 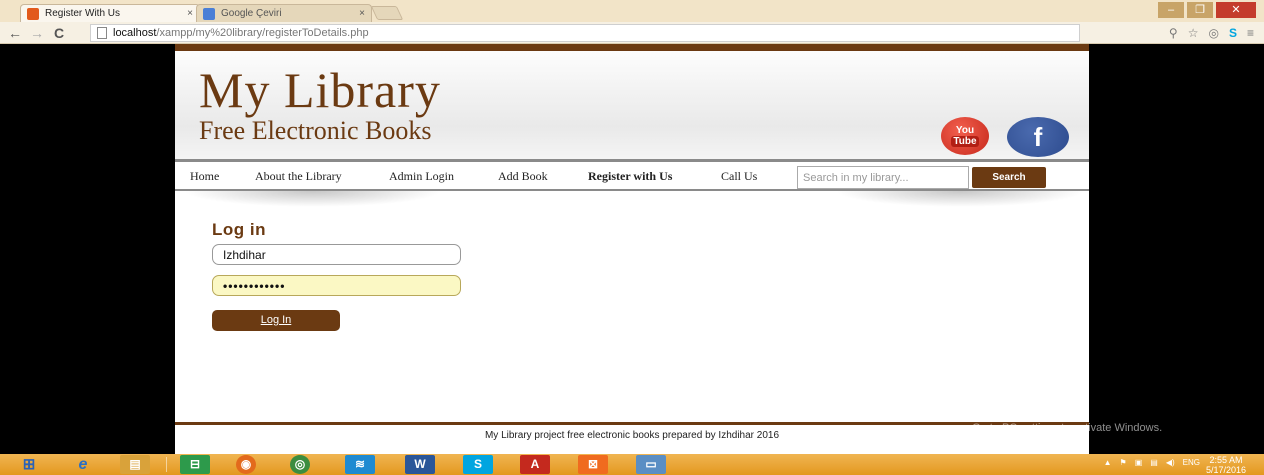 I want to click on system-tray: ▲ ⚑ ▣ ▤ ◀) ENG, so click(x=1152, y=462).